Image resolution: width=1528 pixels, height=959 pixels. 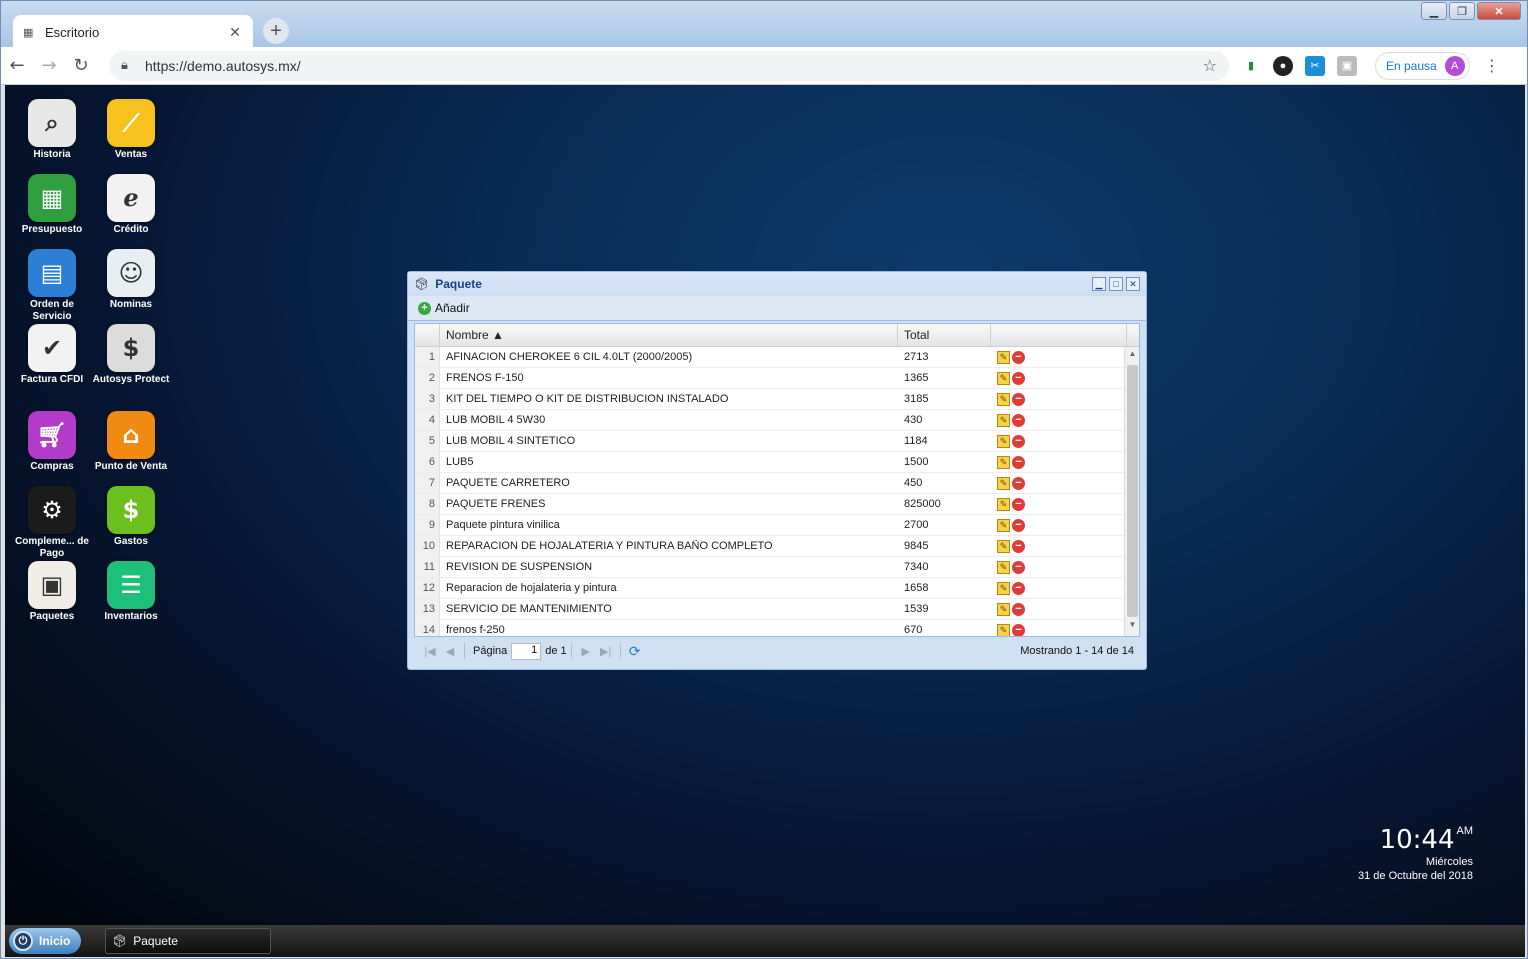 I want to click on scroll-thumb, so click(x=1132, y=491).